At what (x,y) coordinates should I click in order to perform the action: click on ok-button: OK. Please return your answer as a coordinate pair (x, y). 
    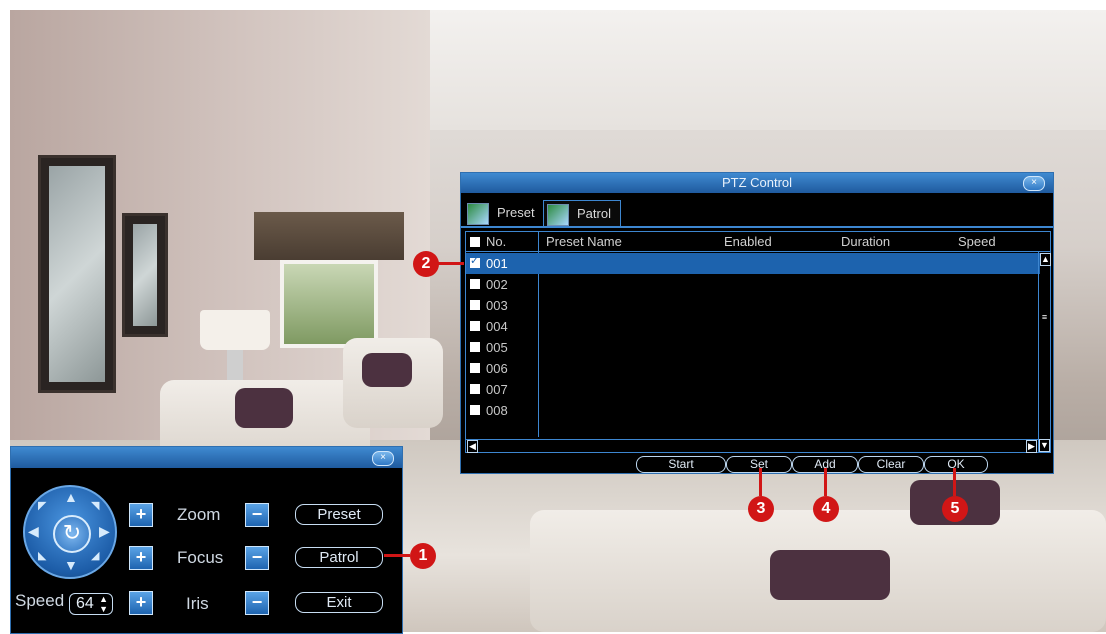
    Looking at the image, I should click on (956, 464).